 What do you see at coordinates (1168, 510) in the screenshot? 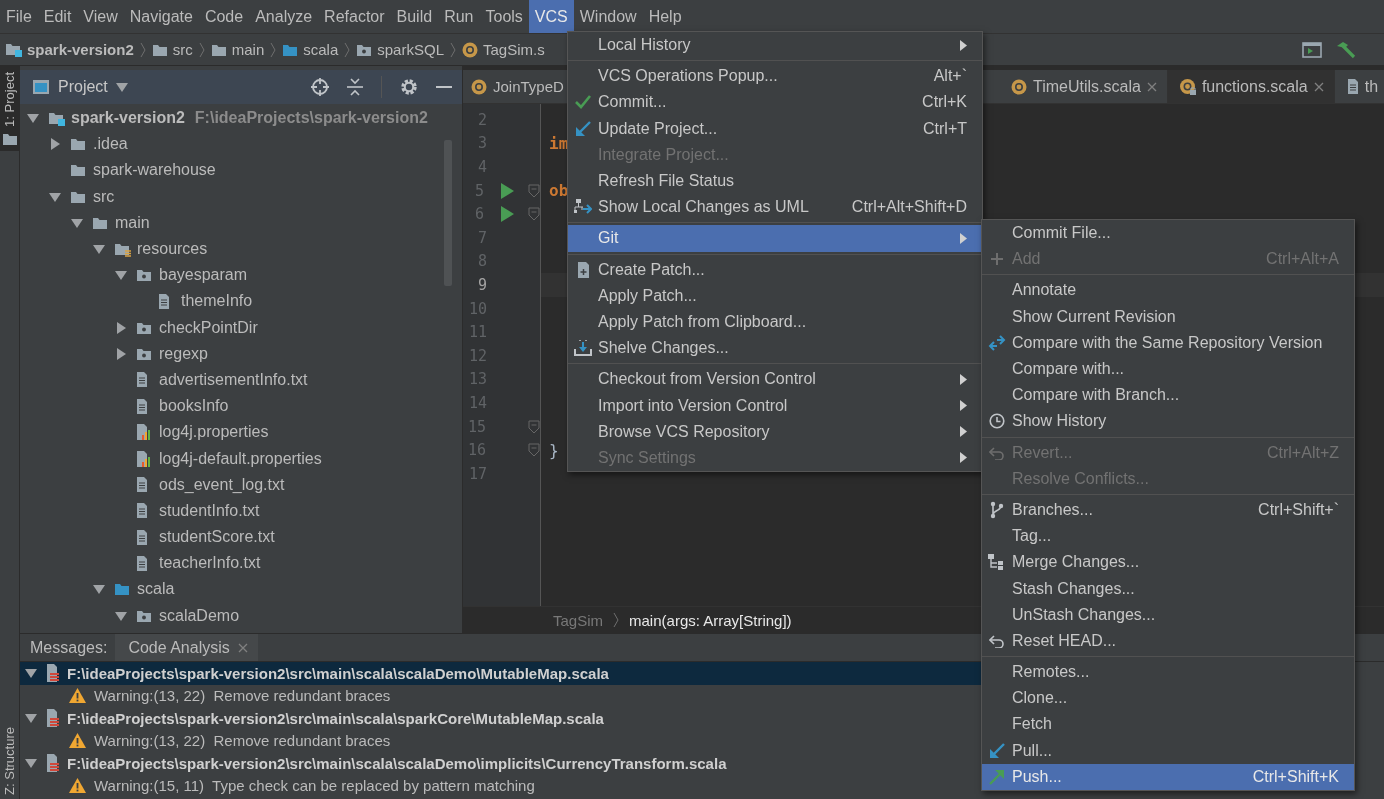
I see `menu-item: Branches... Ctrl+Shift+`` at bounding box center [1168, 510].